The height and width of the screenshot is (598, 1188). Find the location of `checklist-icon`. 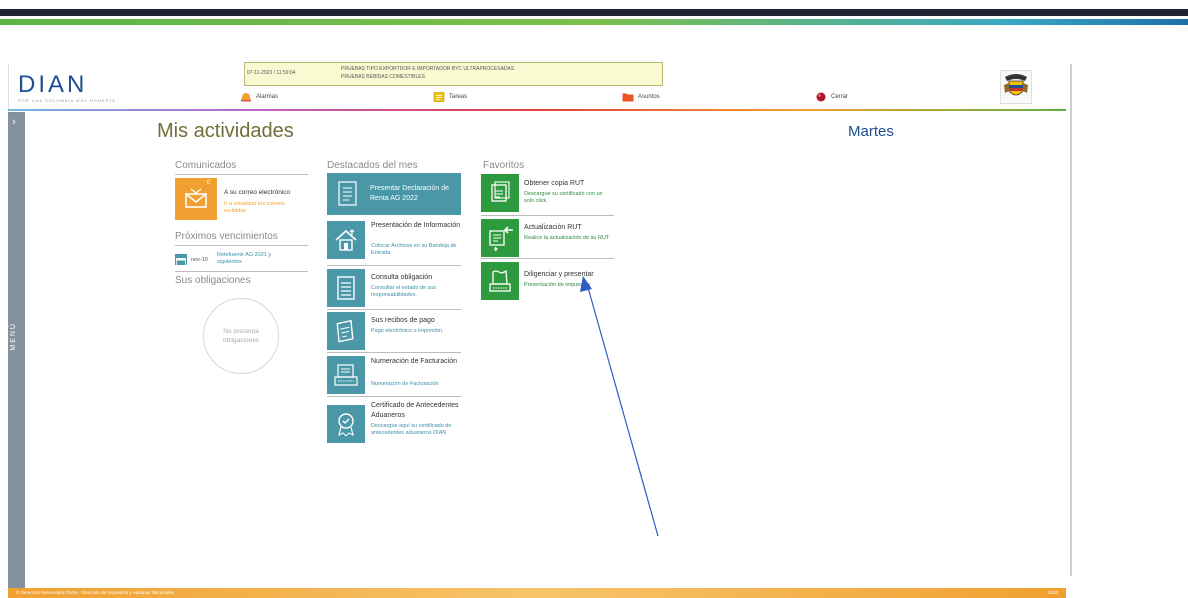

checklist-icon is located at coordinates (346, 288).